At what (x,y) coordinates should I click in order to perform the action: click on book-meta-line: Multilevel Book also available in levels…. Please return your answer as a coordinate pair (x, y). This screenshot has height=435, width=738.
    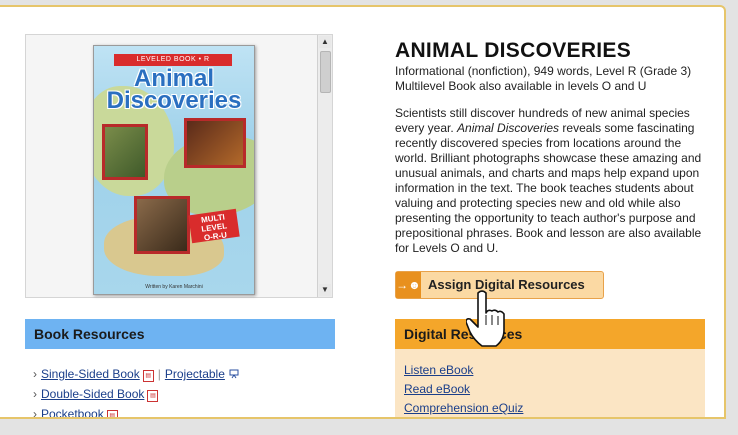
    Looking at the image, I should click on (521, 86).